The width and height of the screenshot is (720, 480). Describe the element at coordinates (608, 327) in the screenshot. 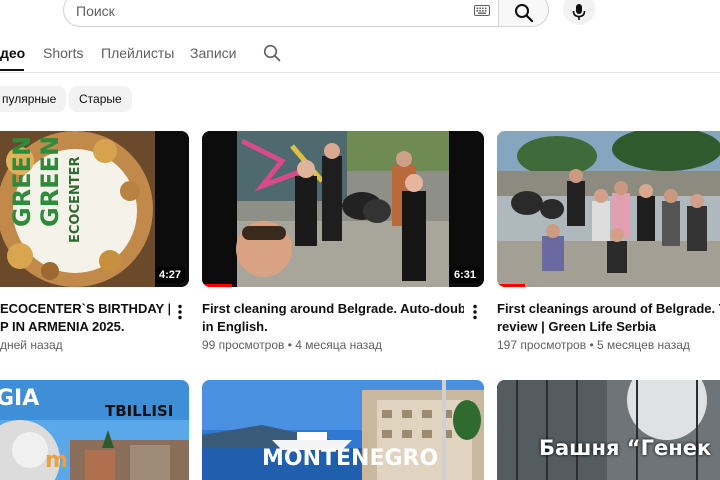

I see `video-title: review | Green Life Serbia` at that location.